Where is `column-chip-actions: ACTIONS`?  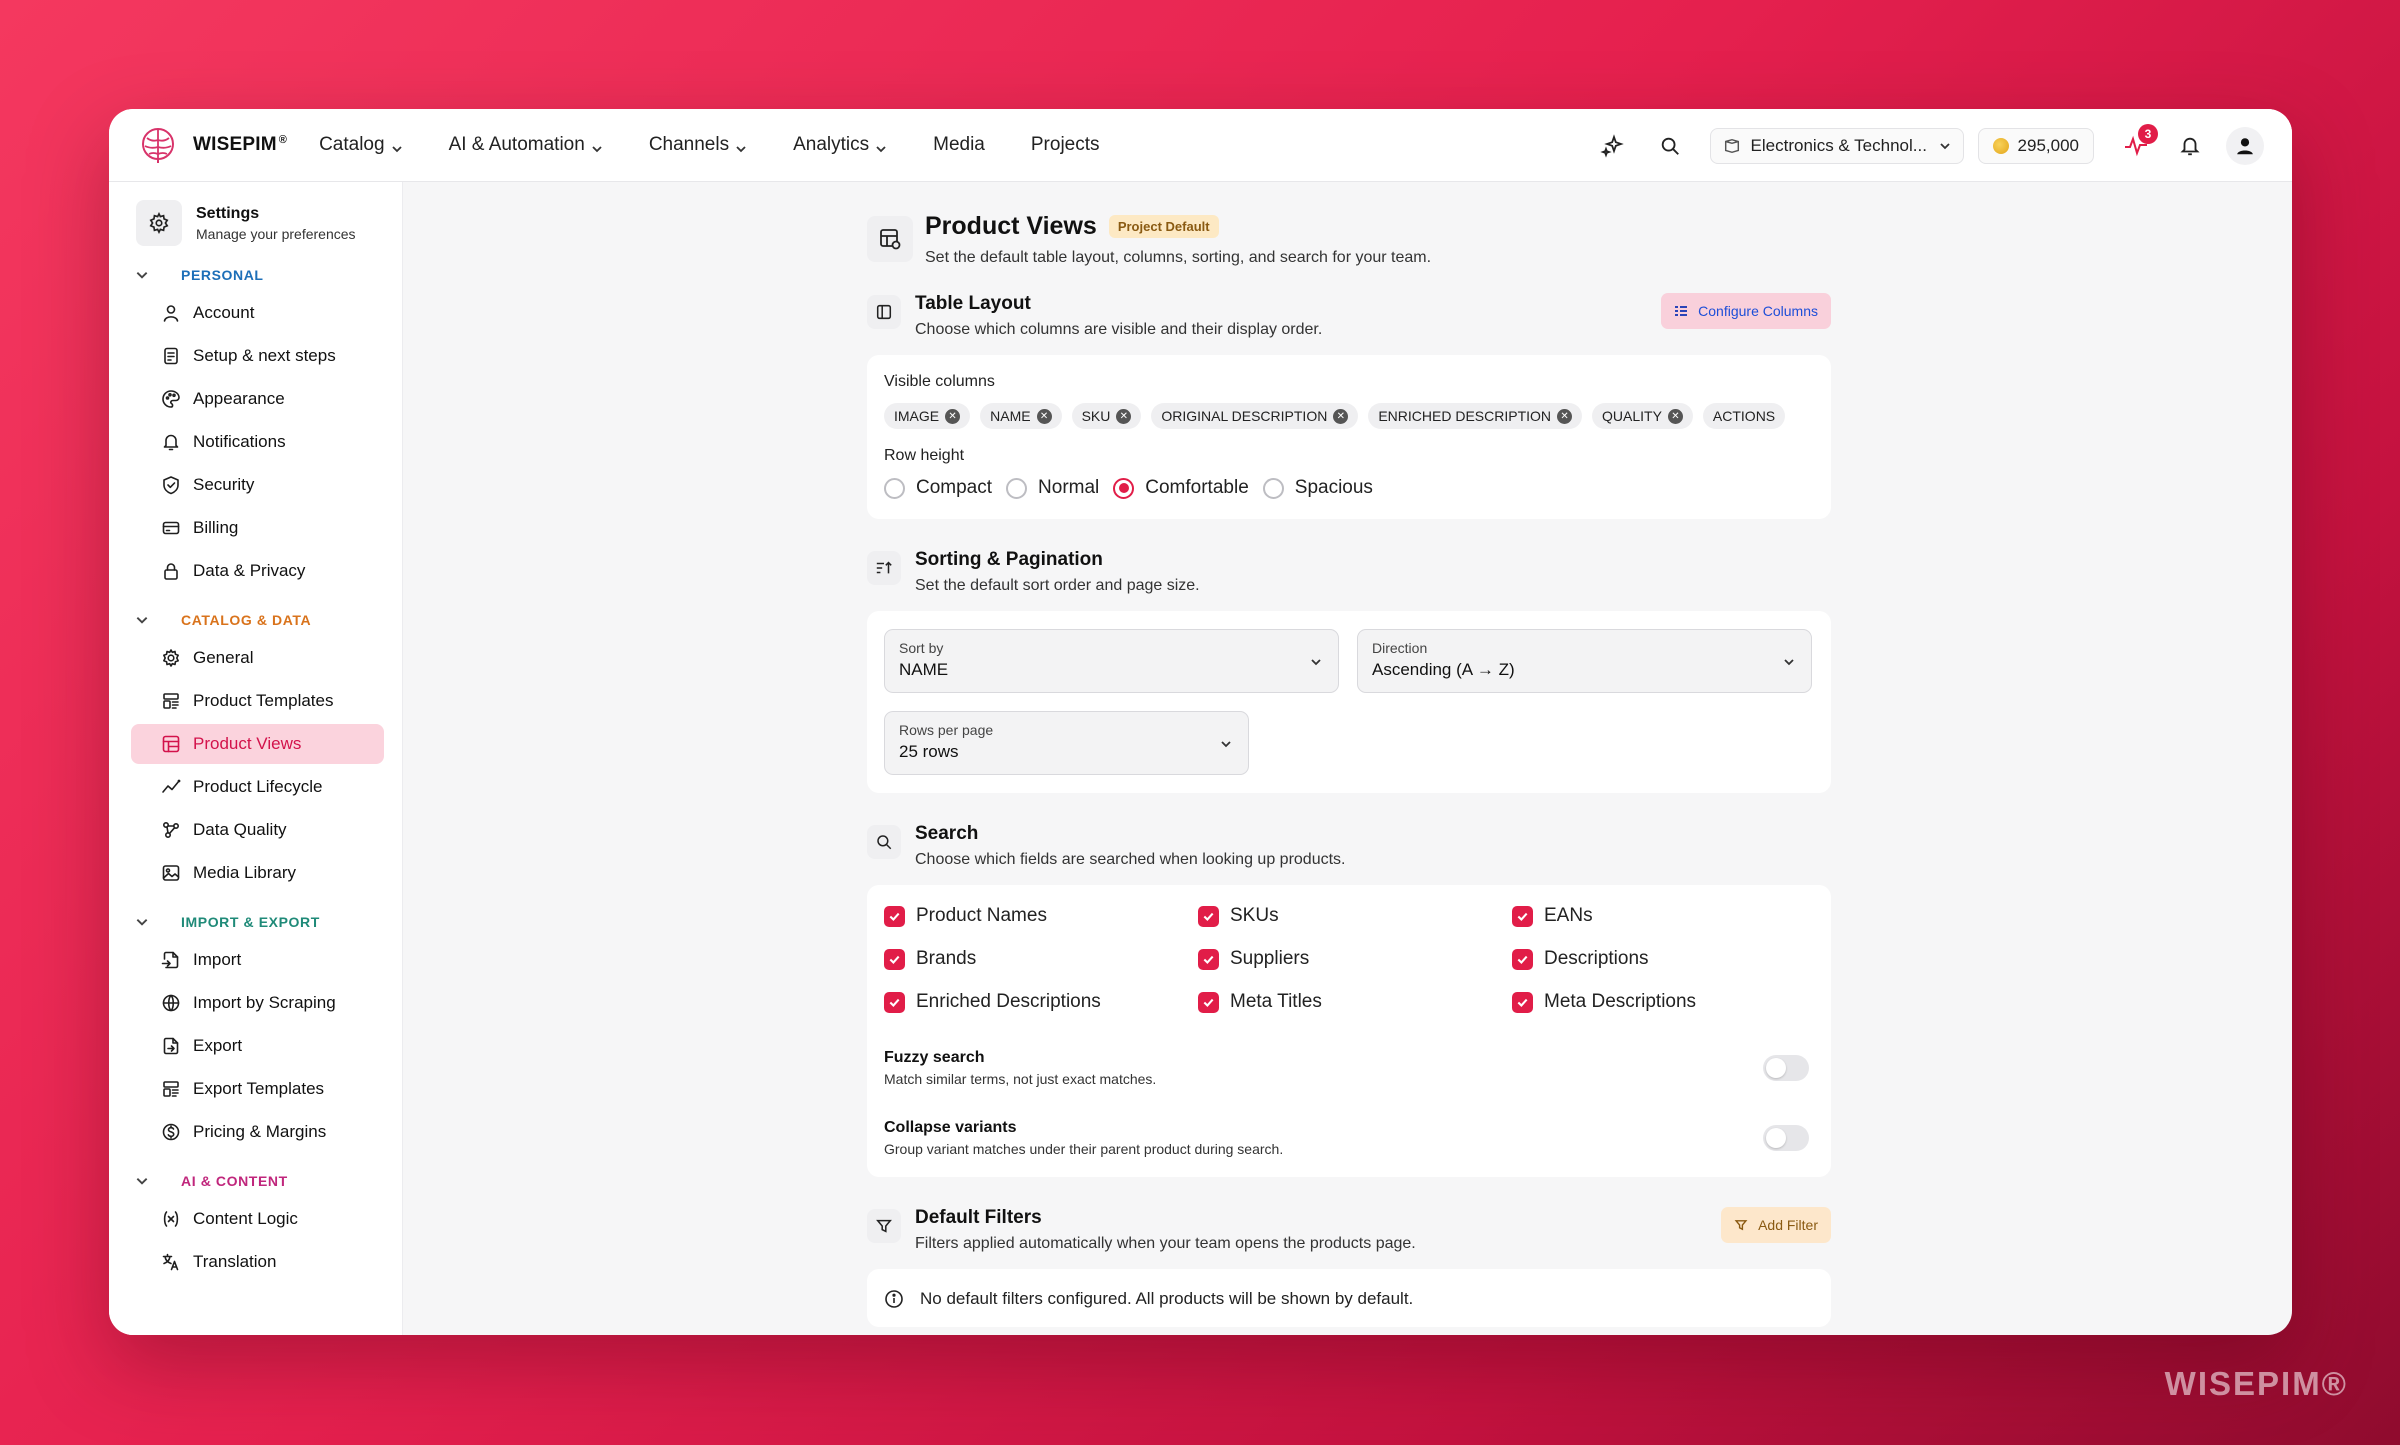 column-chip-actions: ACTIONS is located at coordinates (1744, 416).